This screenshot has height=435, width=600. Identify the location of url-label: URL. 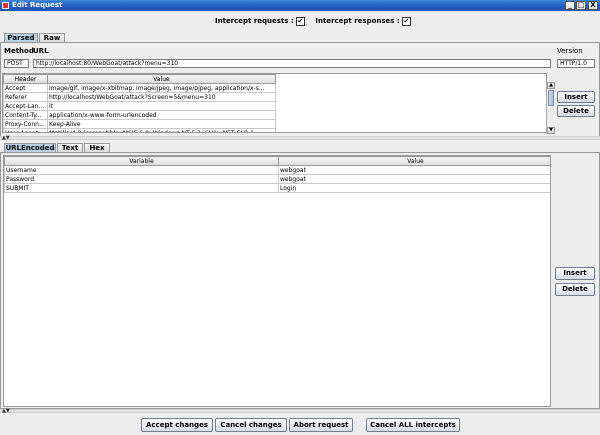
(41, 51).